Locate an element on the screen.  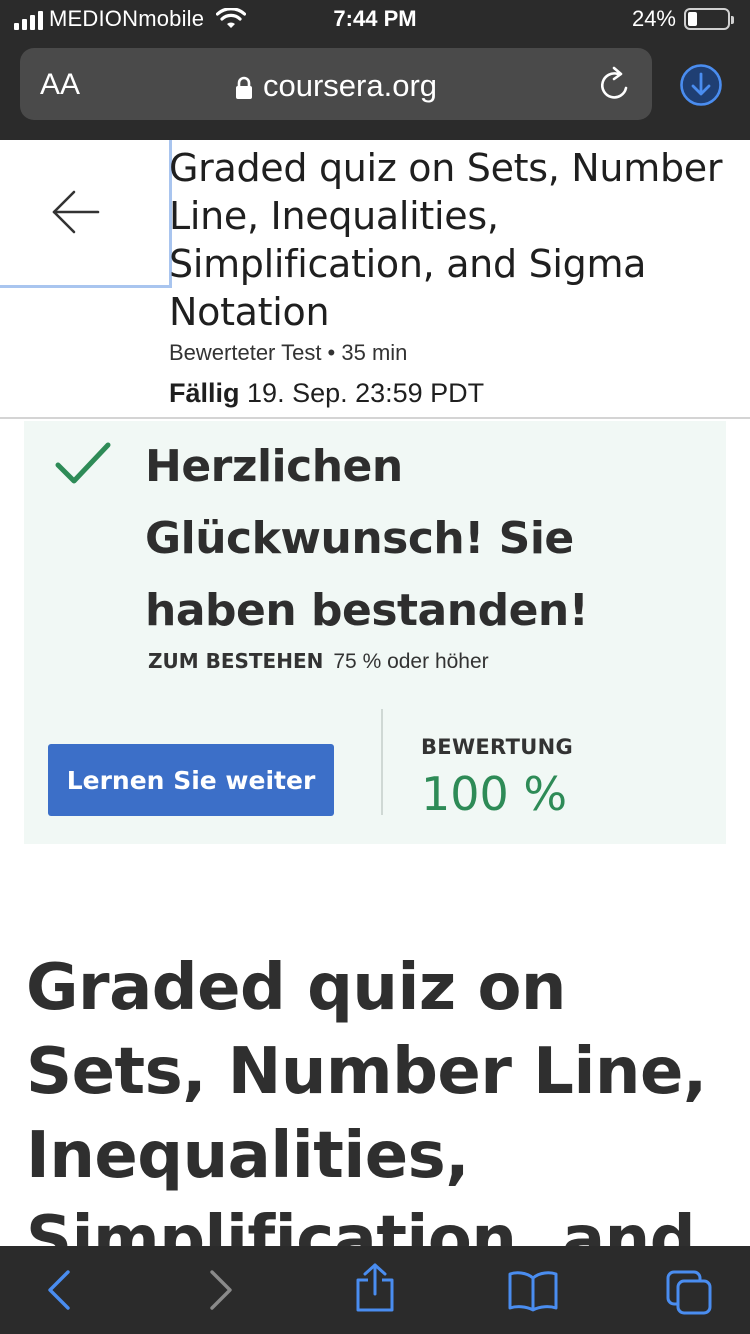
pass-threshold: ZUM BESTEHEN 75 % oder höher is located at coordinates (318, 661).